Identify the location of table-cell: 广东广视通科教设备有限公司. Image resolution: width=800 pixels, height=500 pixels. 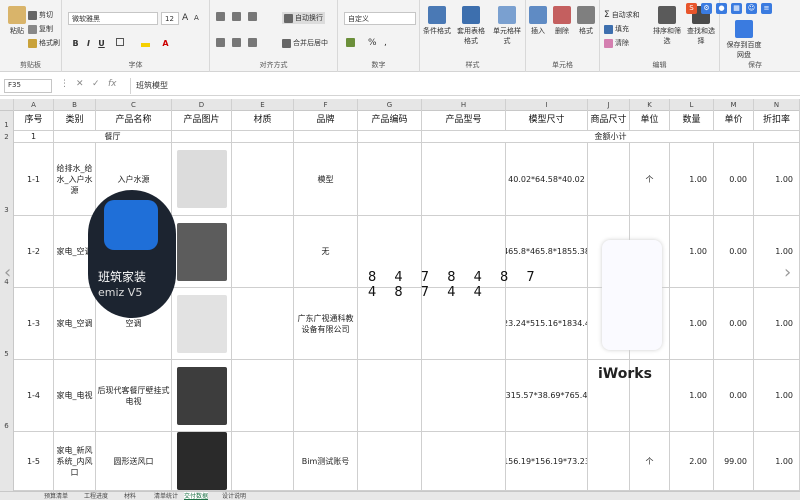
(326, 324).